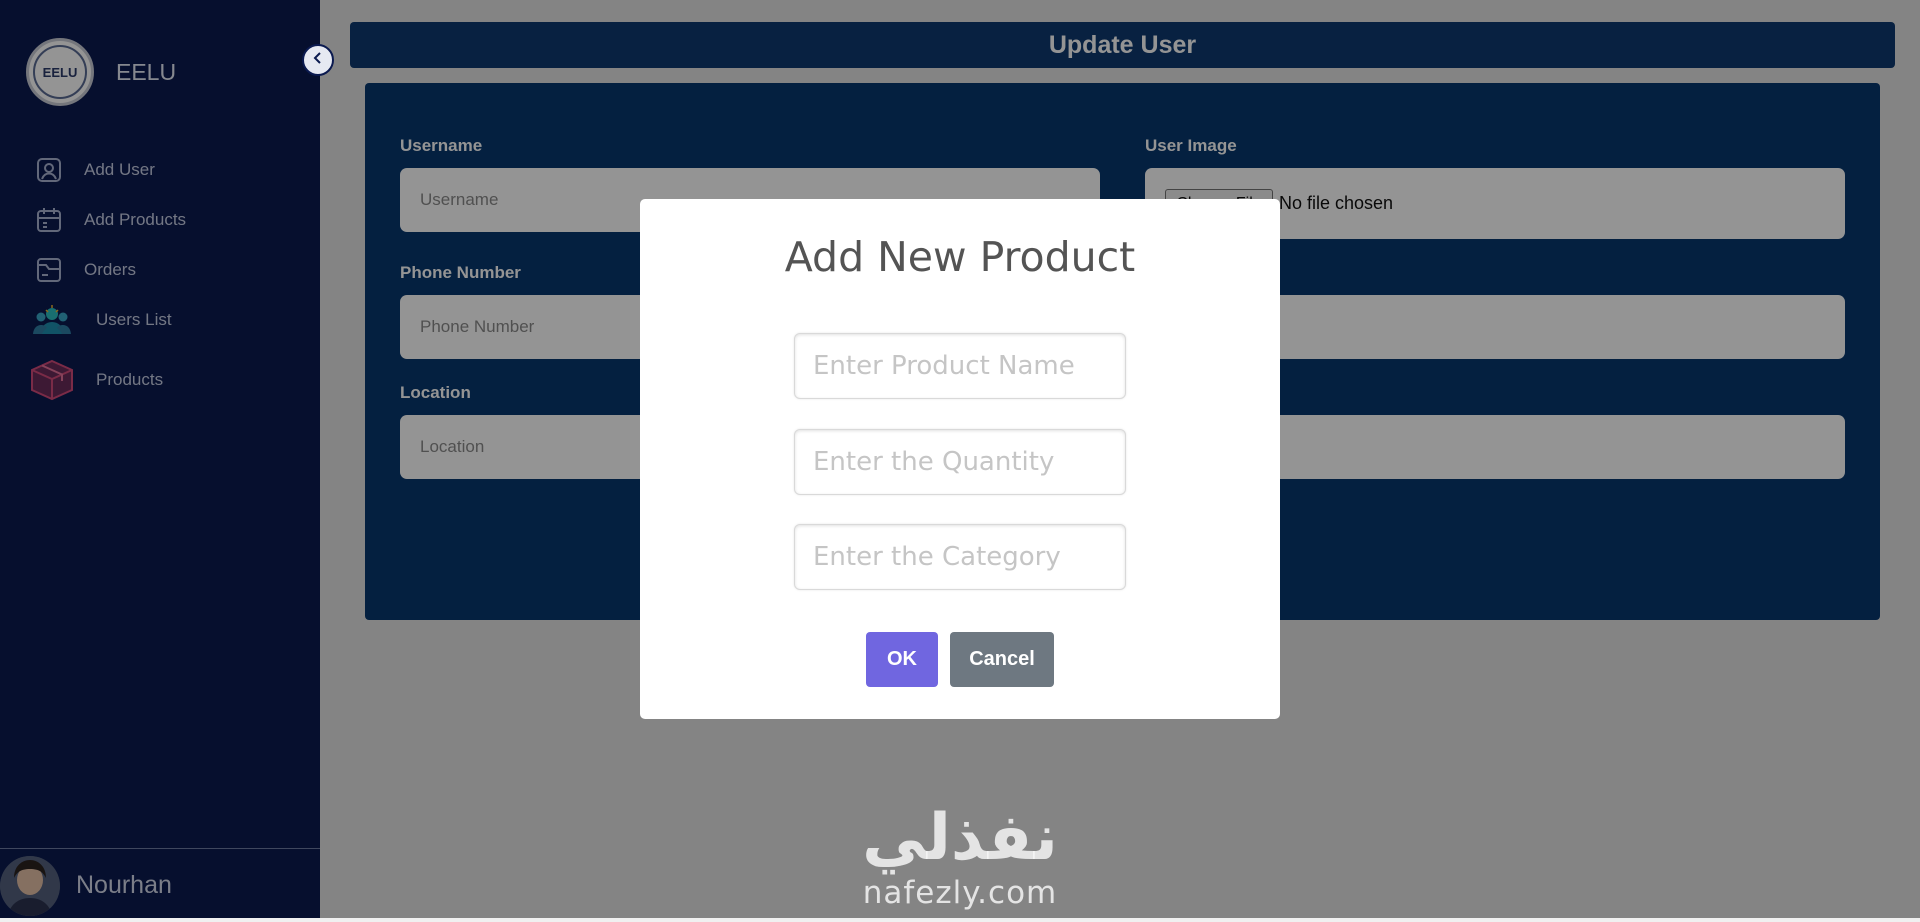 This screenshot has width=1920, height=922. I want to click on dialog-title: Add New Product, so click(960, 257).